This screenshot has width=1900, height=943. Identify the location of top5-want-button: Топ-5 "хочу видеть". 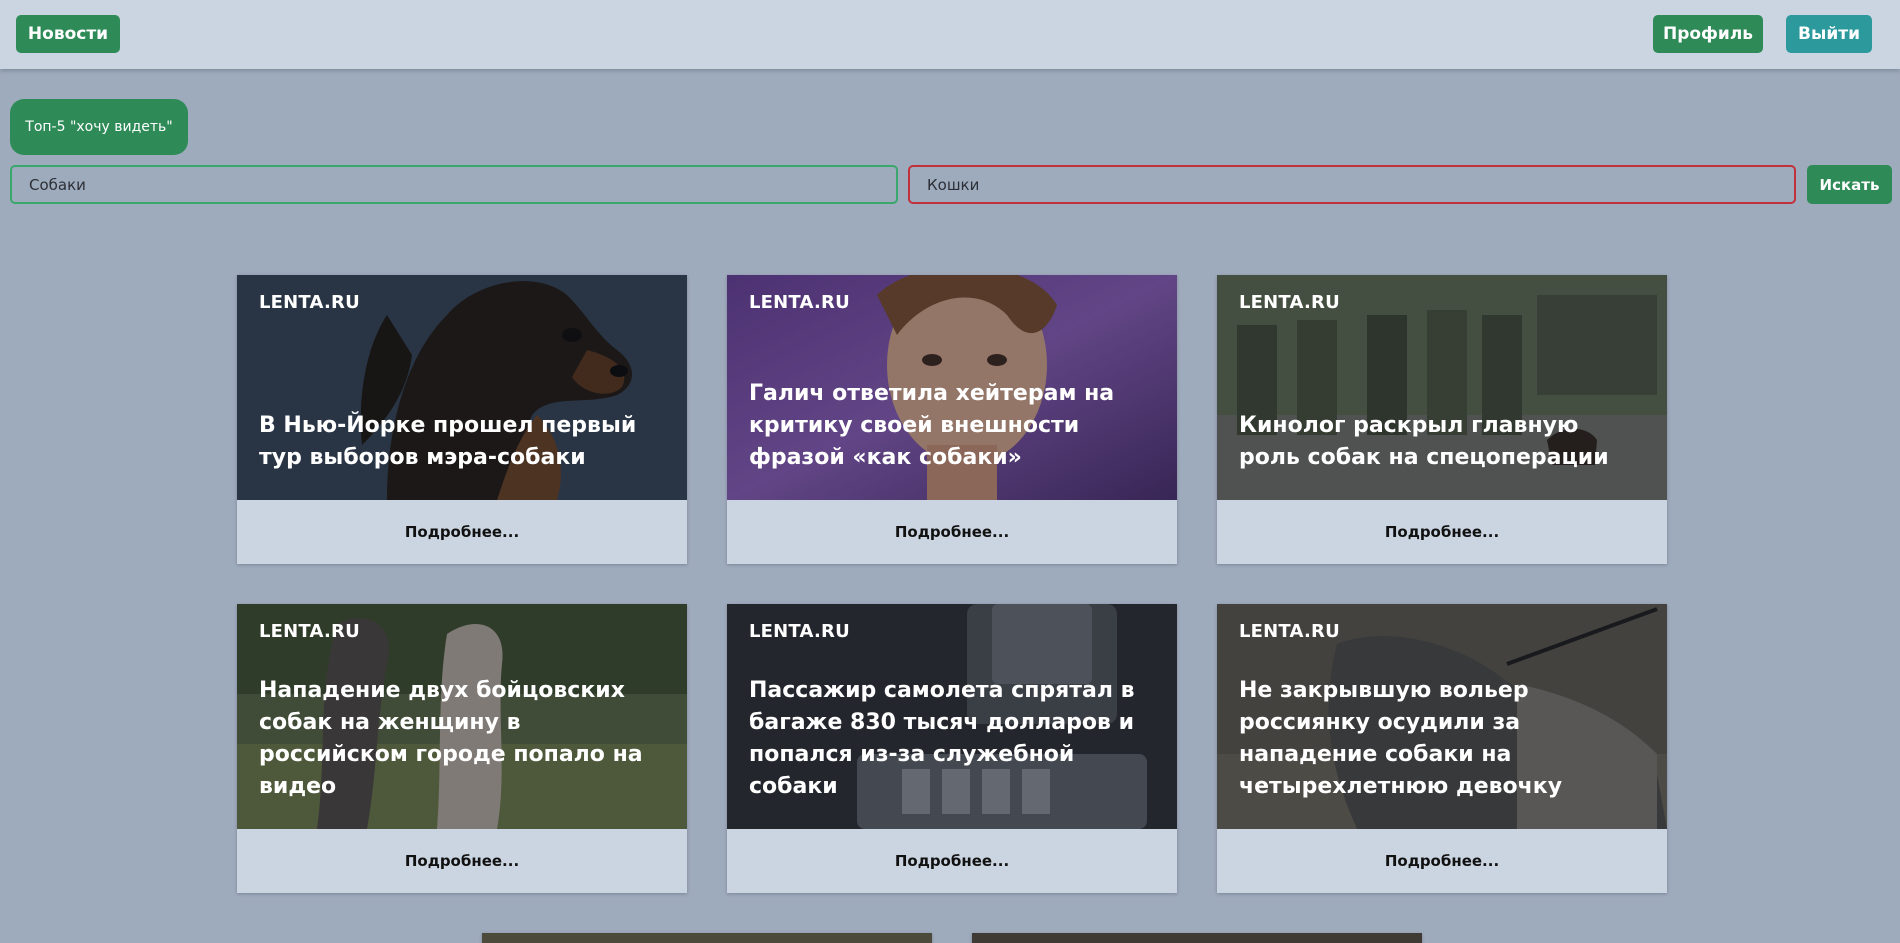
(99, 127).